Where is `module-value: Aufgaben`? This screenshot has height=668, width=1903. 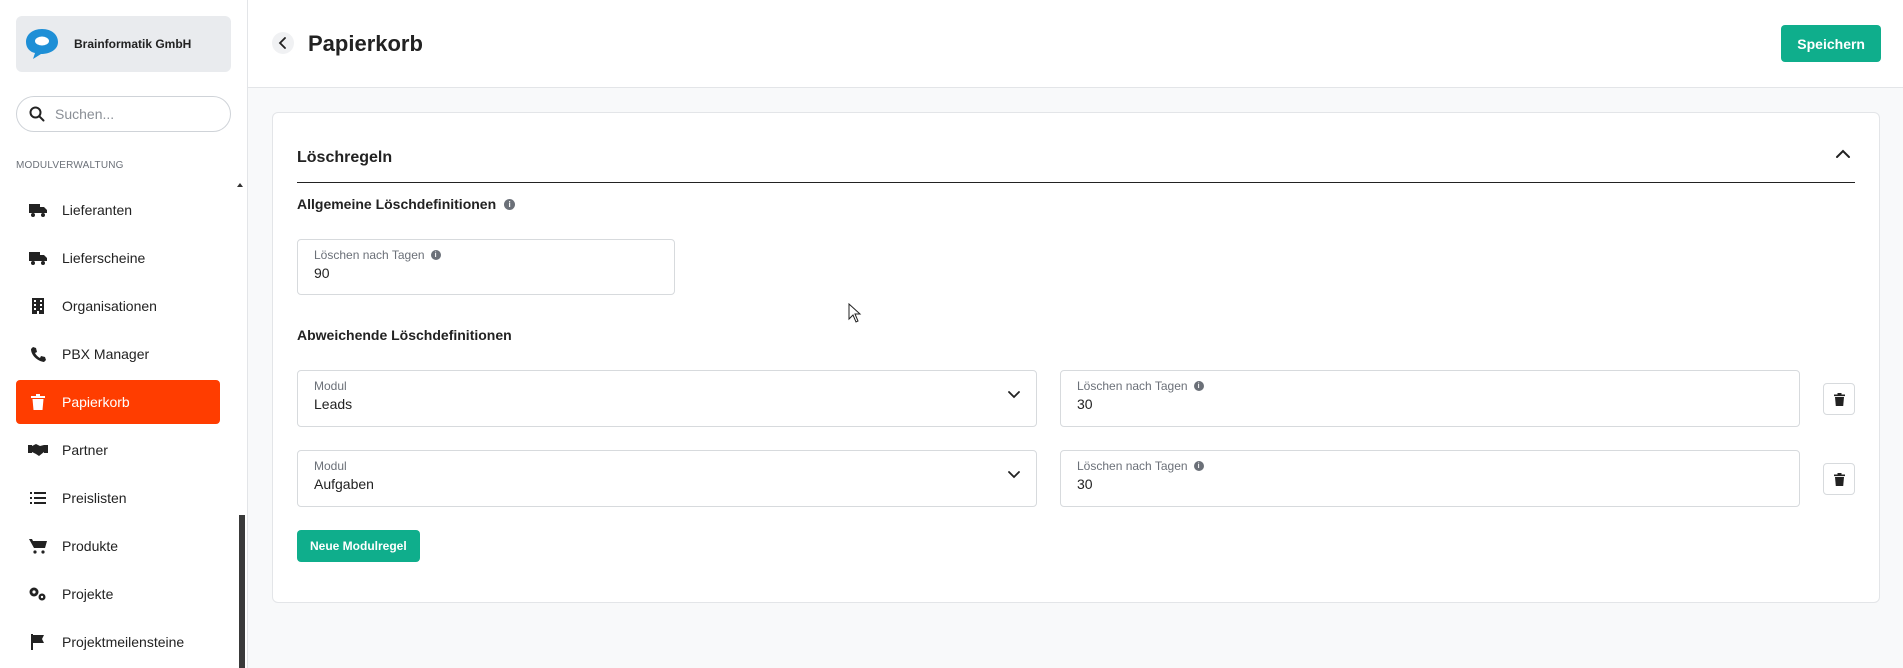
module-value: Aufgaben is located at coordinates (344, 484).